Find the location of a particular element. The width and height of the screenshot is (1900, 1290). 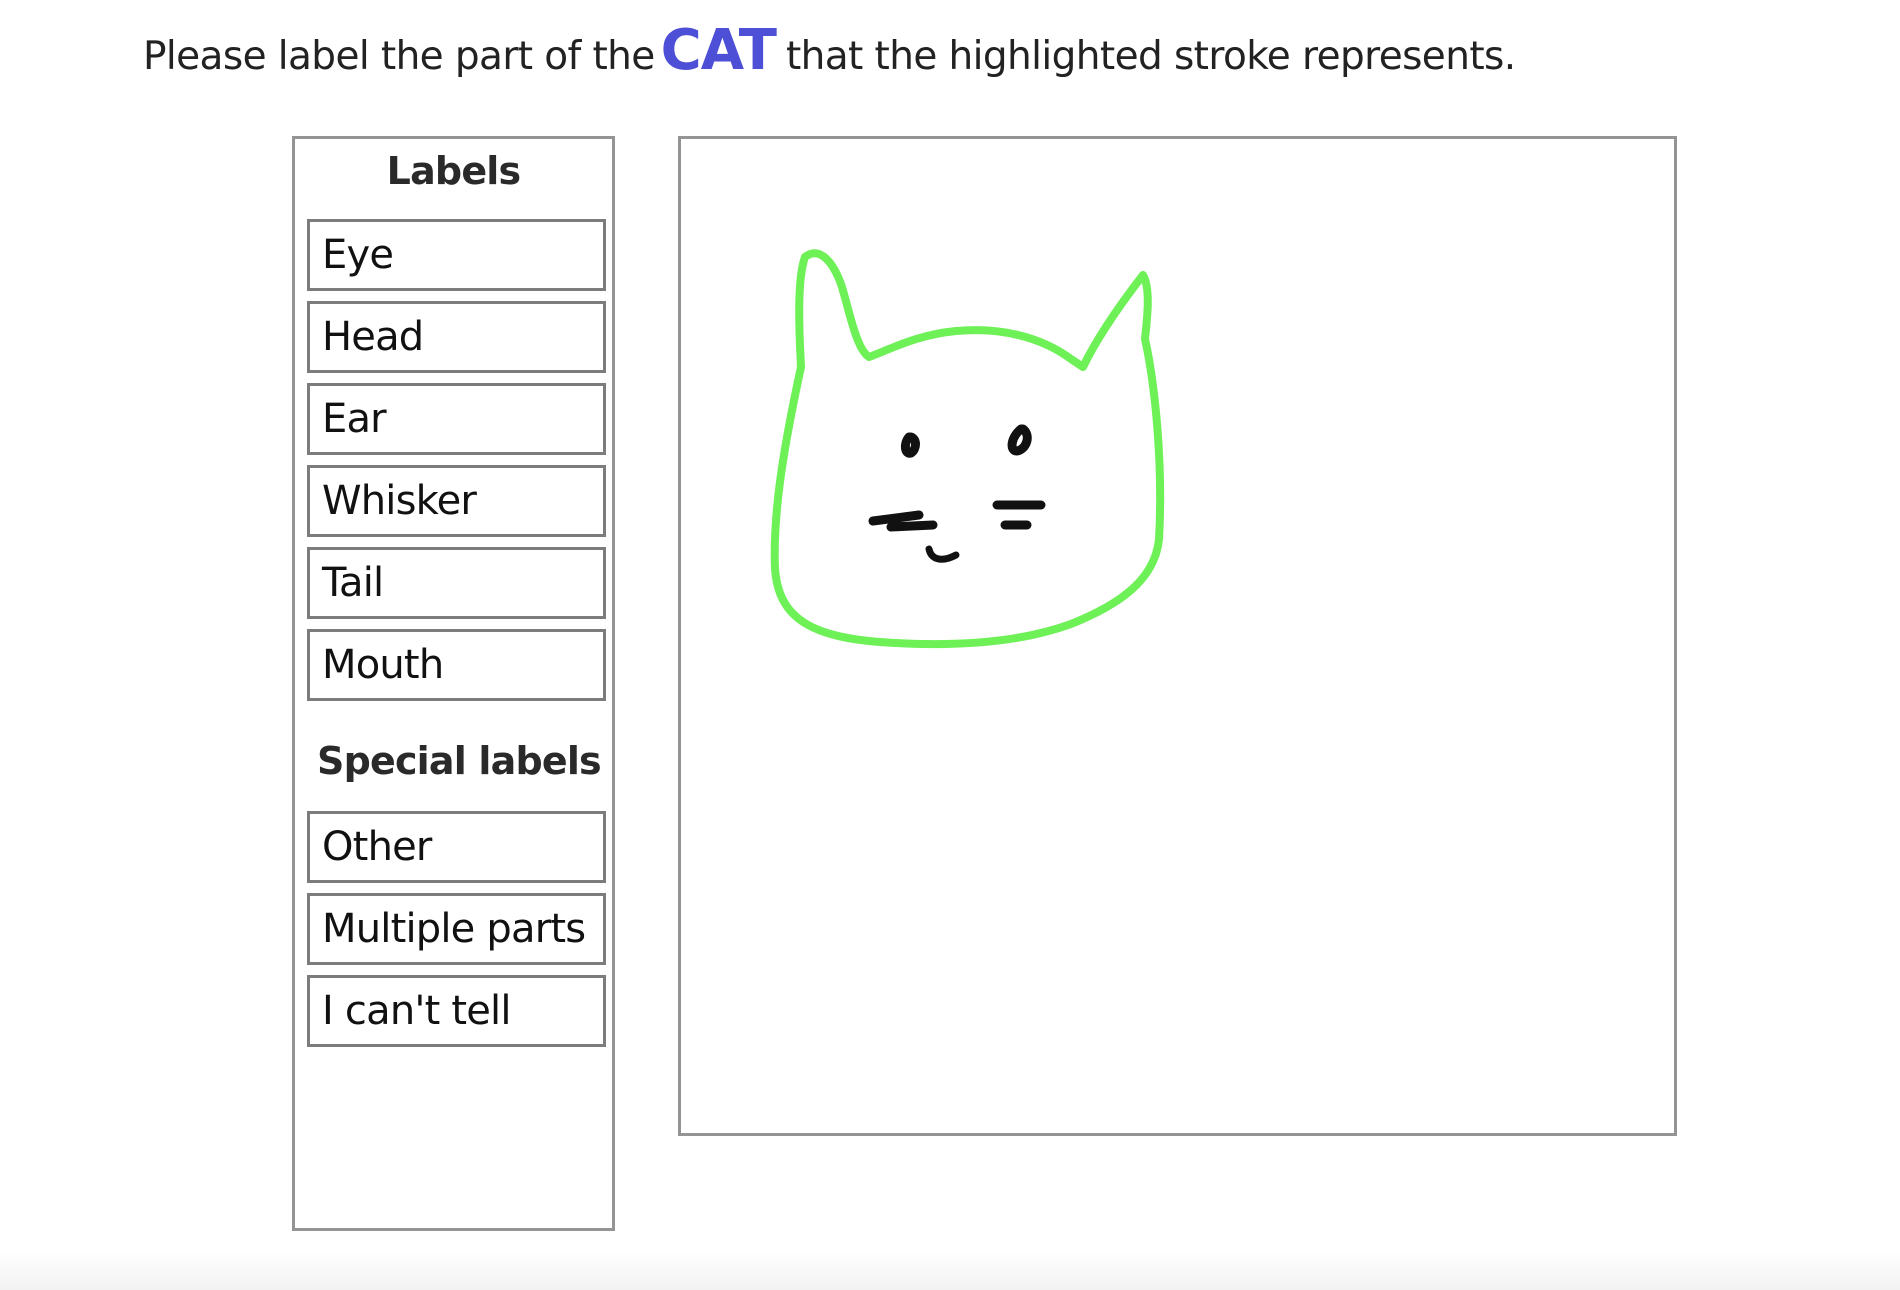

label-button-mouth: Mouth is located at coordinates (456, 665).